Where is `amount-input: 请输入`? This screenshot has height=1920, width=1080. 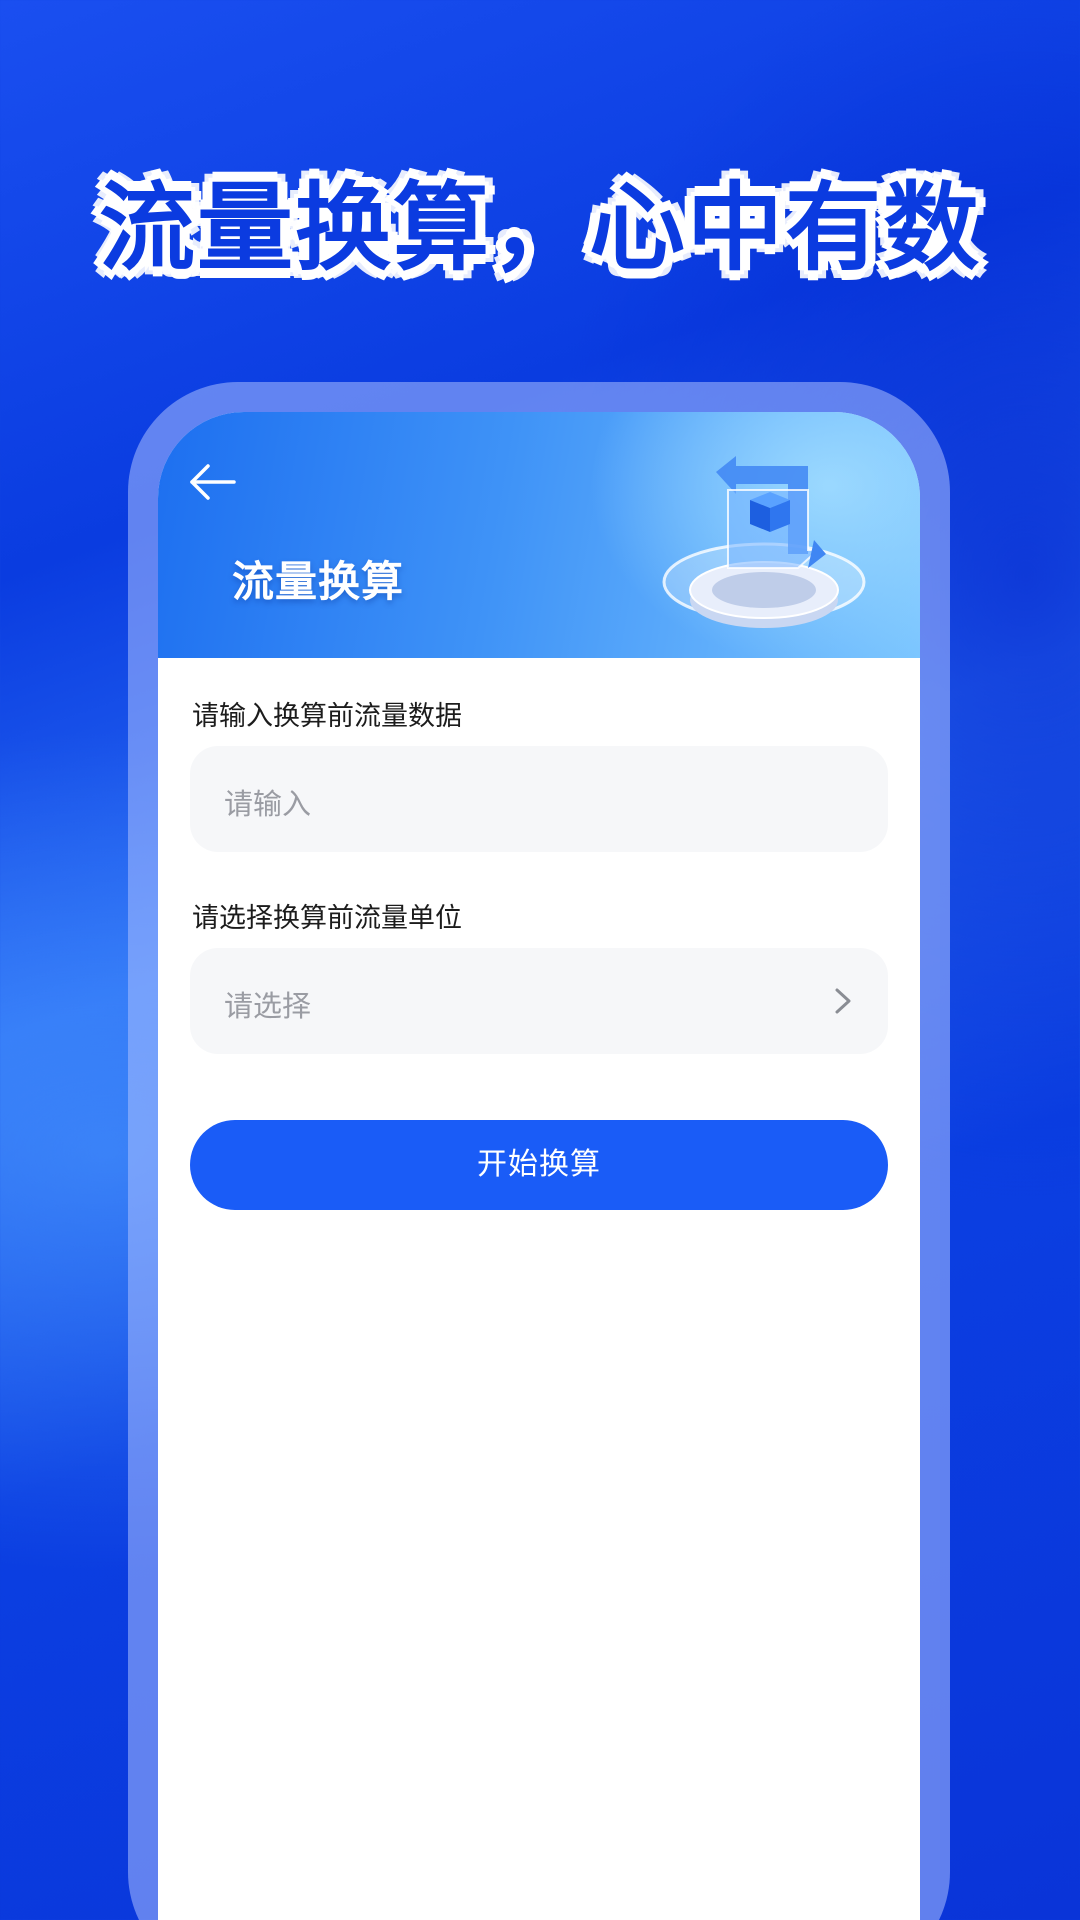 amount-input: 请输入 is located at coordinates (539, 799).